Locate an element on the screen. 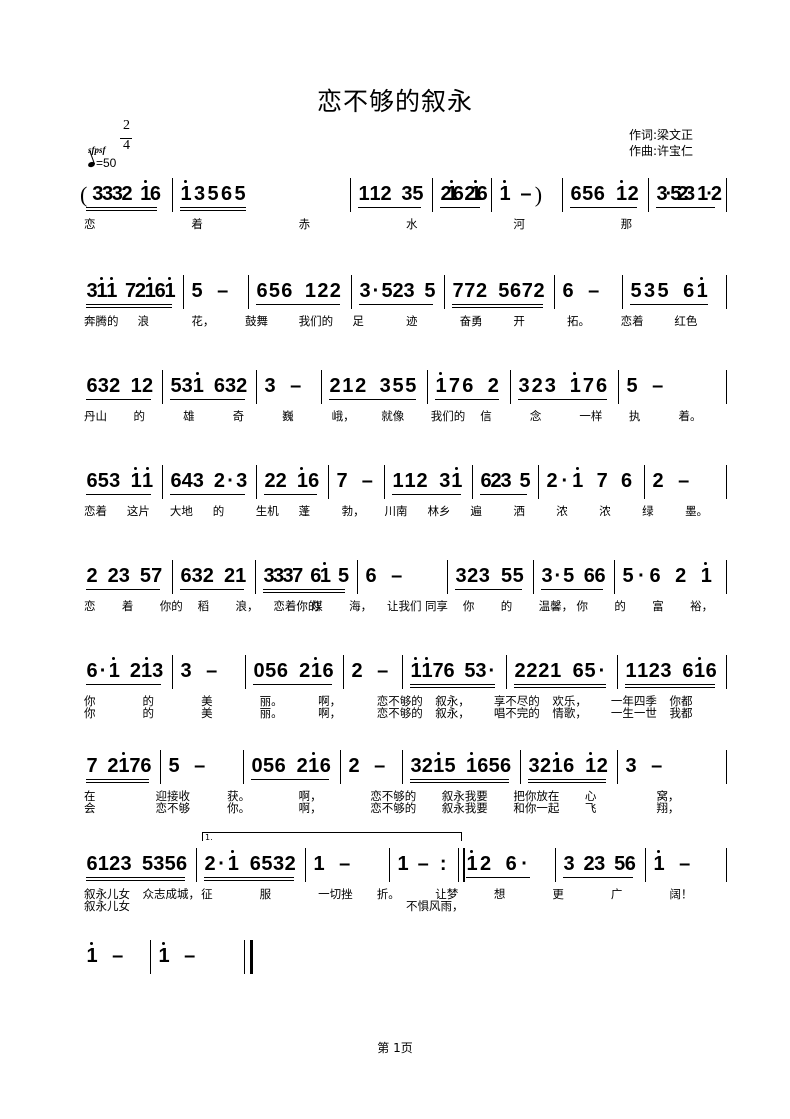 This screenshot has height=1119, width=790. lyric-word: 恋不够的 is located at coordinates (393, 808).